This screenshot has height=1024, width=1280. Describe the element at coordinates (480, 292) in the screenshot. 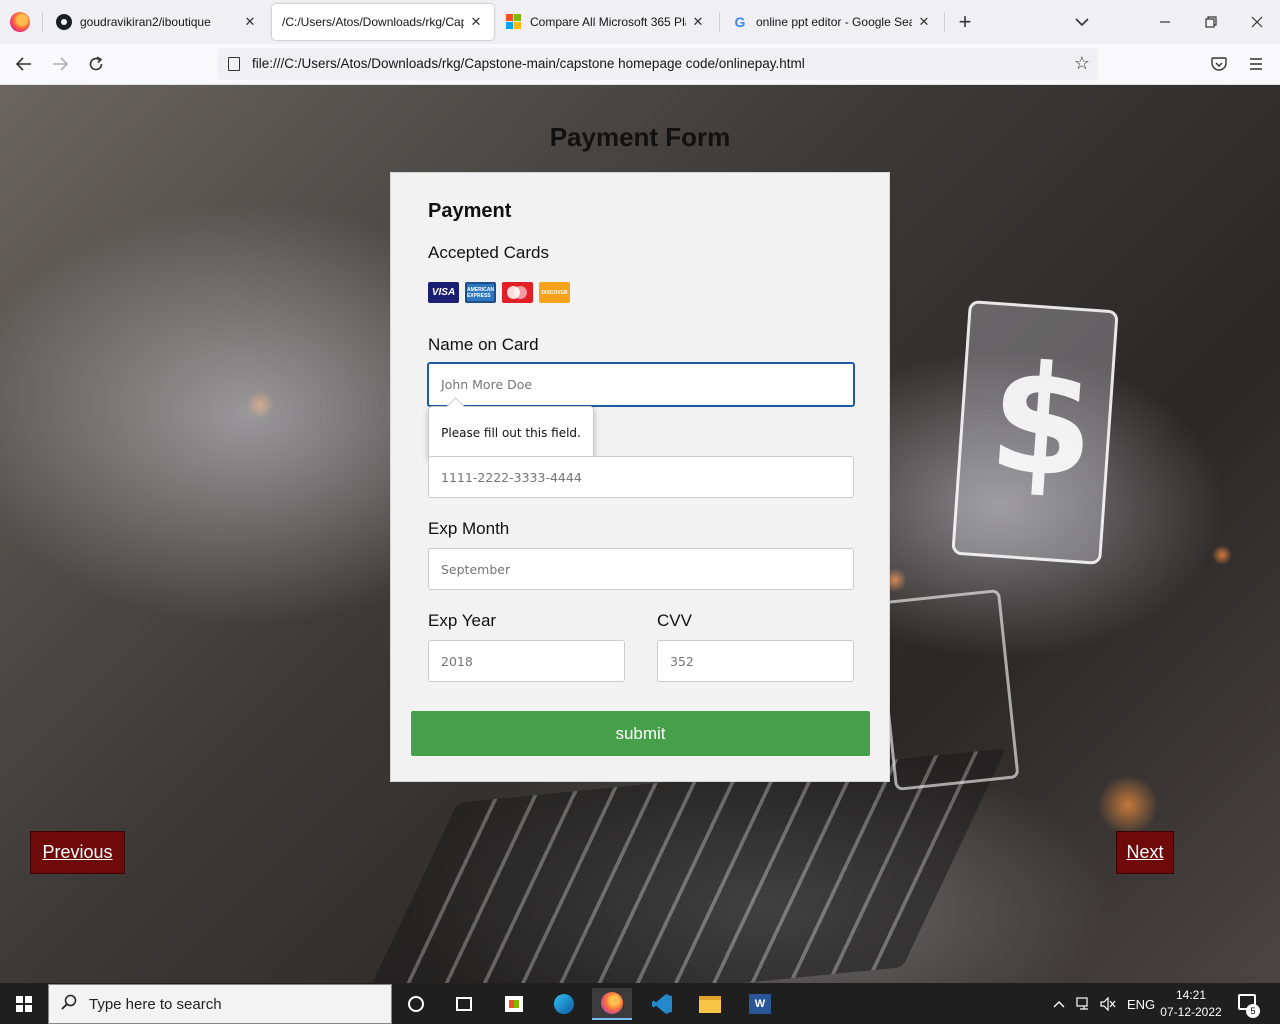

I see `amex-card-icon: AMERICAN EXPRESS` at that location.